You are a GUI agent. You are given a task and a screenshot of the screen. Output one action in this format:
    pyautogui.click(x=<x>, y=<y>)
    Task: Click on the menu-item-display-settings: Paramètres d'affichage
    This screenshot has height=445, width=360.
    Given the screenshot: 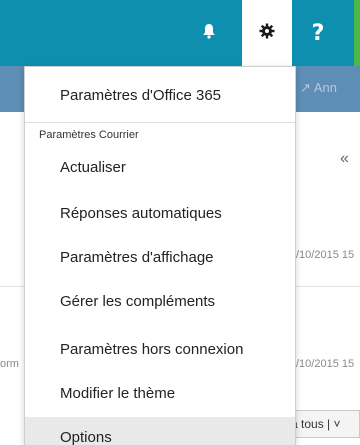 What is the action you would take?
    pyautogui.click(x=160, y=257)
    